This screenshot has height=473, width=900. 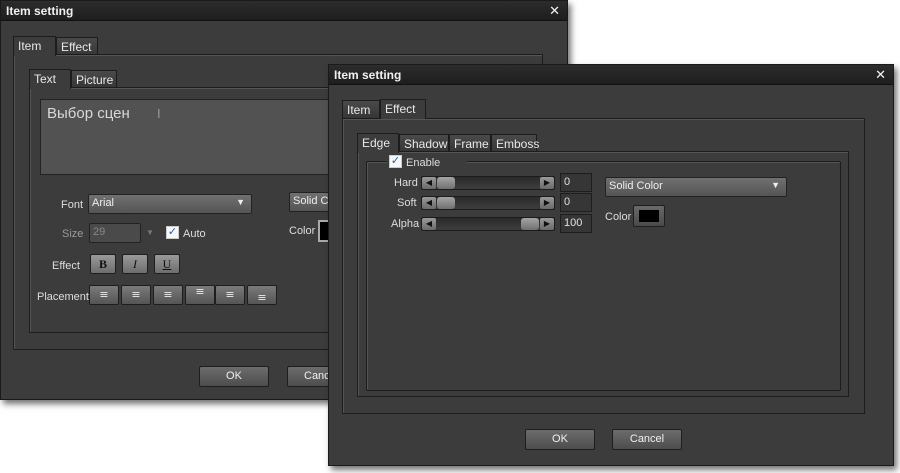 What do you see at coordinates (567, 182) in the screenshot?
I see `hard-value: 0` at bounding box center [567, 182].